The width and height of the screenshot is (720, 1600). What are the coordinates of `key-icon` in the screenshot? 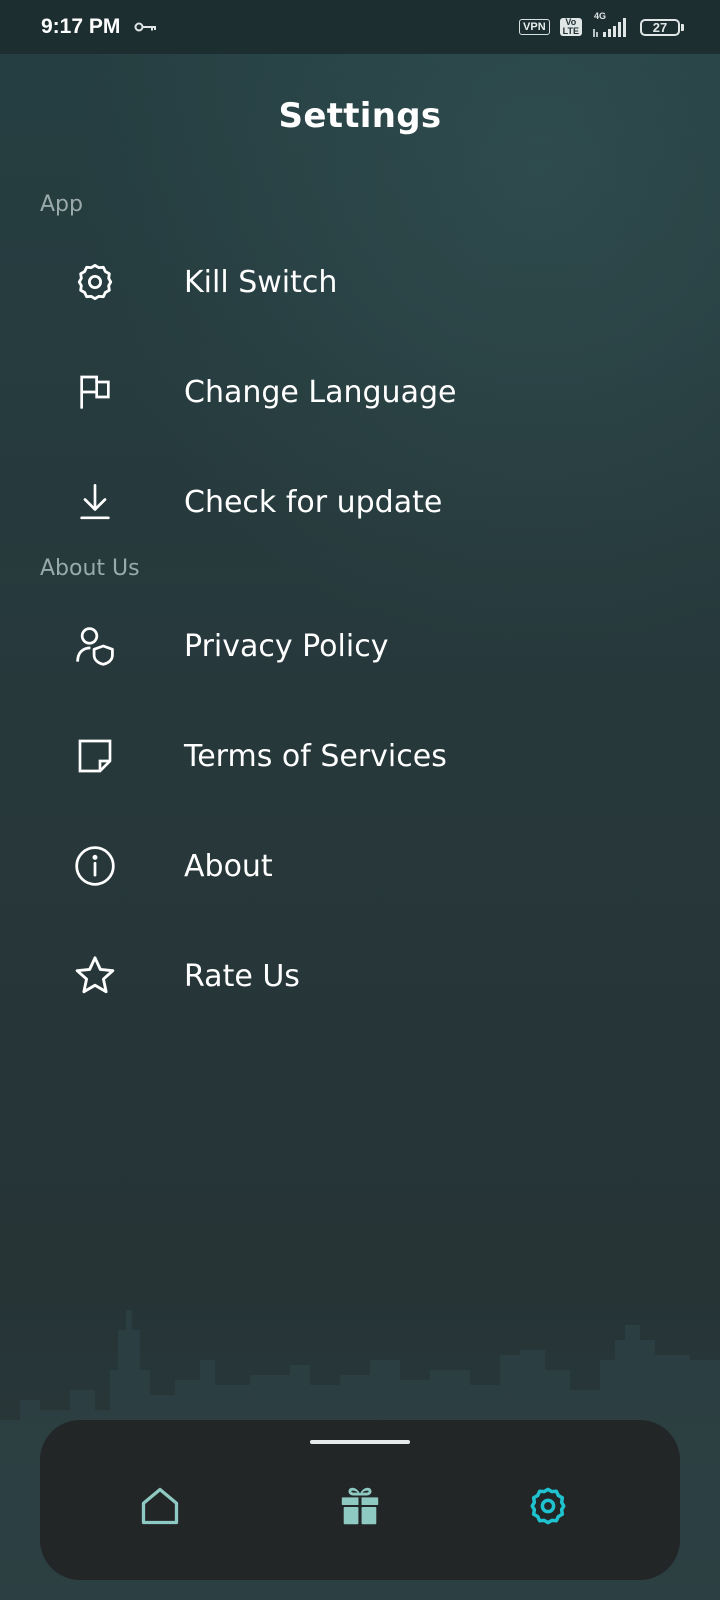 It's located at (146, 27).